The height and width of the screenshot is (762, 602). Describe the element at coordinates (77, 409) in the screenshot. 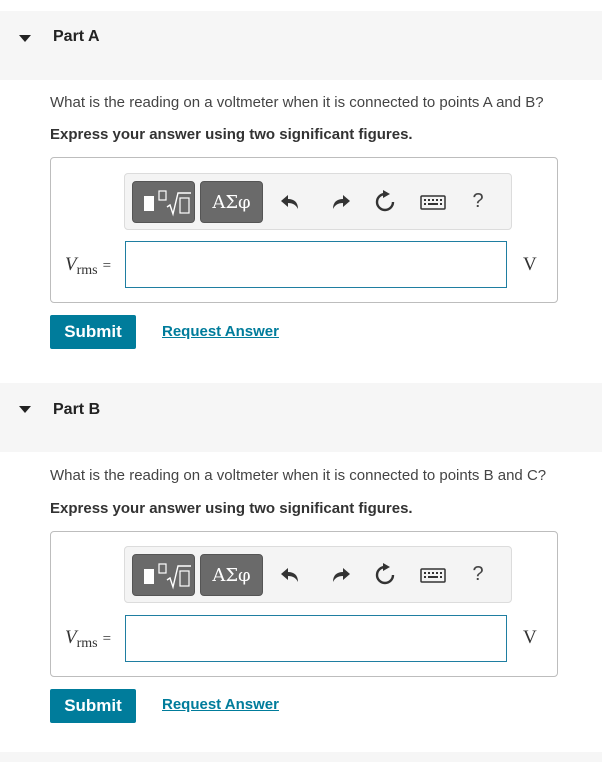

I see `part-title: Part B` at that location.